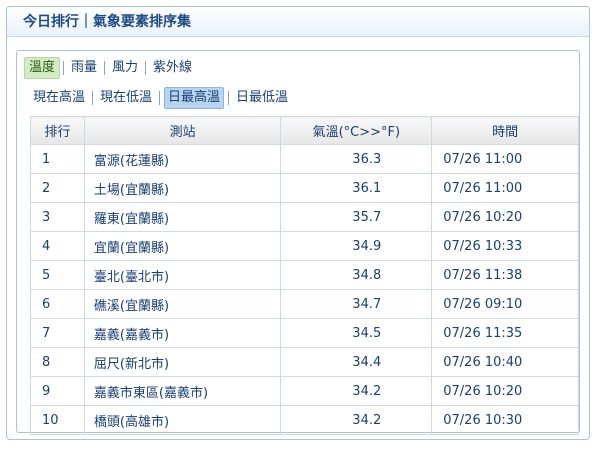 This screenshot has width=600, height=450. Describe the element at coordinates (356, 275) in the screenshot. I see `temperature-cell: 34.8` at that location.